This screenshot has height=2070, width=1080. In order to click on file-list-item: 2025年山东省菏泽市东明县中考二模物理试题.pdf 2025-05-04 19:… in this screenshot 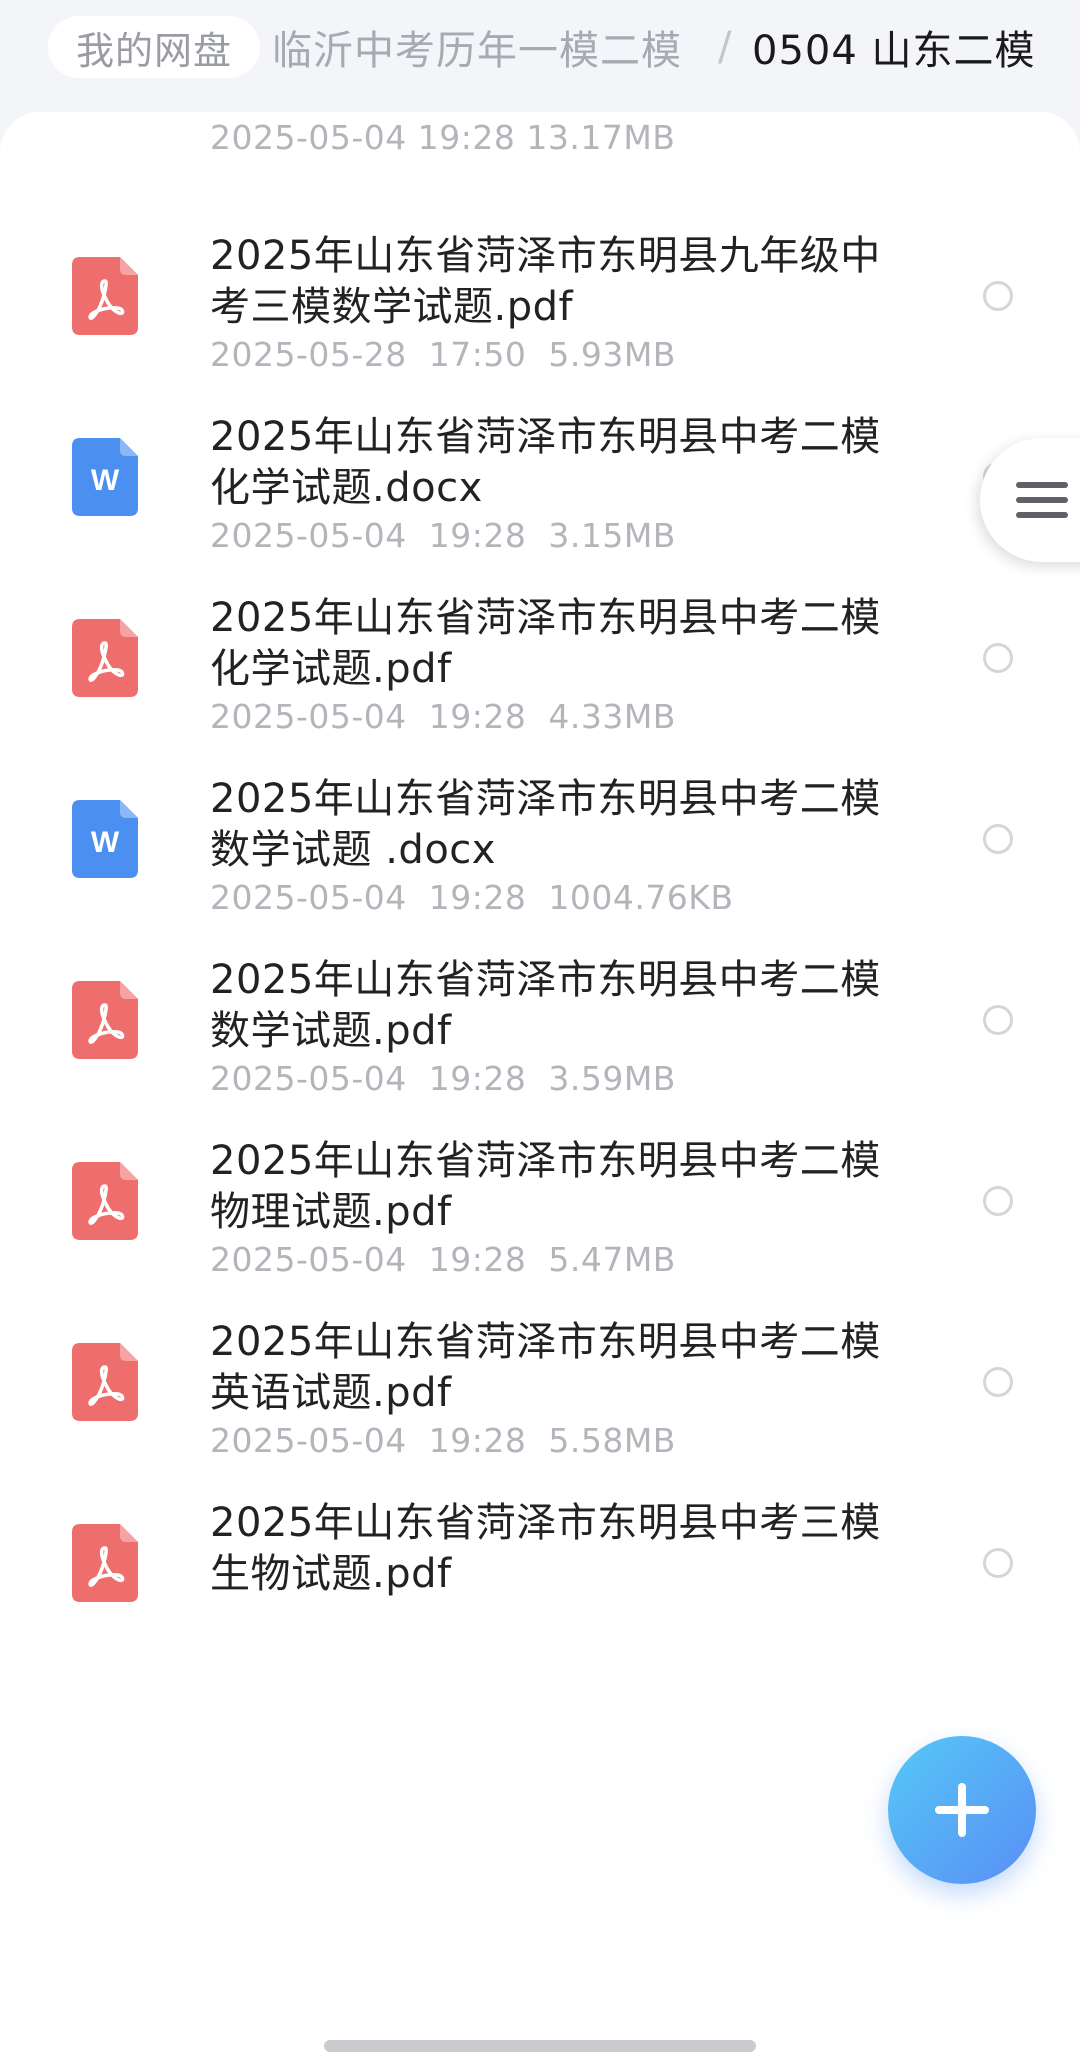, I will do `click(540, 1176)`.